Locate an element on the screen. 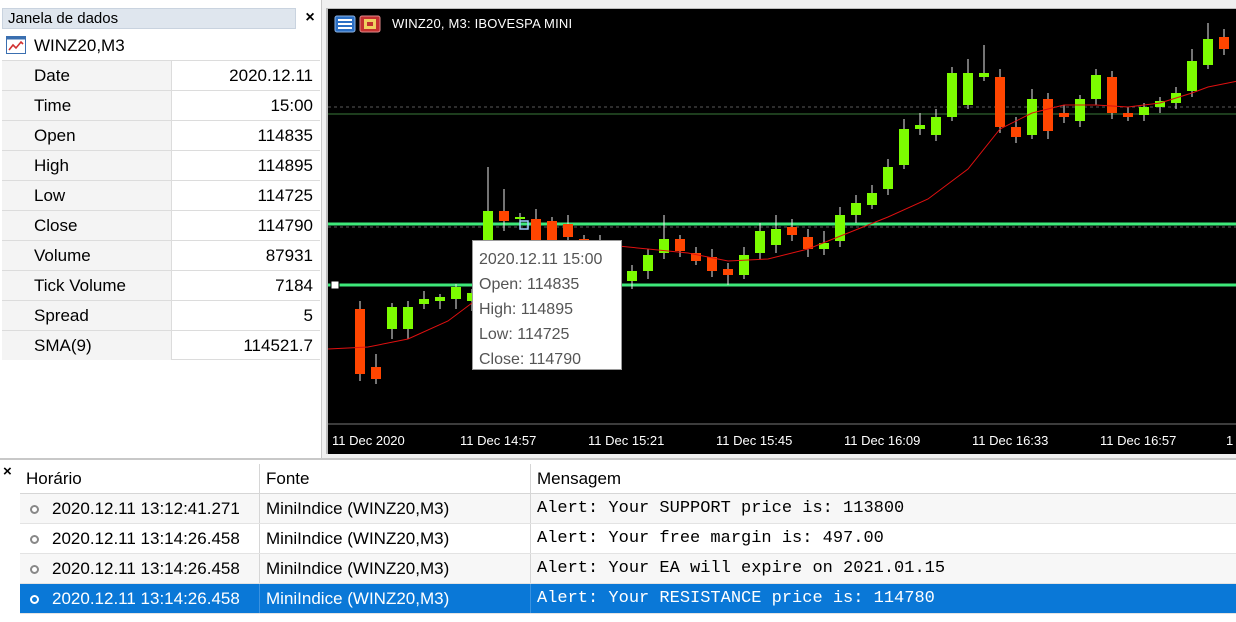 The width and height of the screenshot is (1236, 622). data-row-low: Low 114725 is located at coordinates (161, 195).